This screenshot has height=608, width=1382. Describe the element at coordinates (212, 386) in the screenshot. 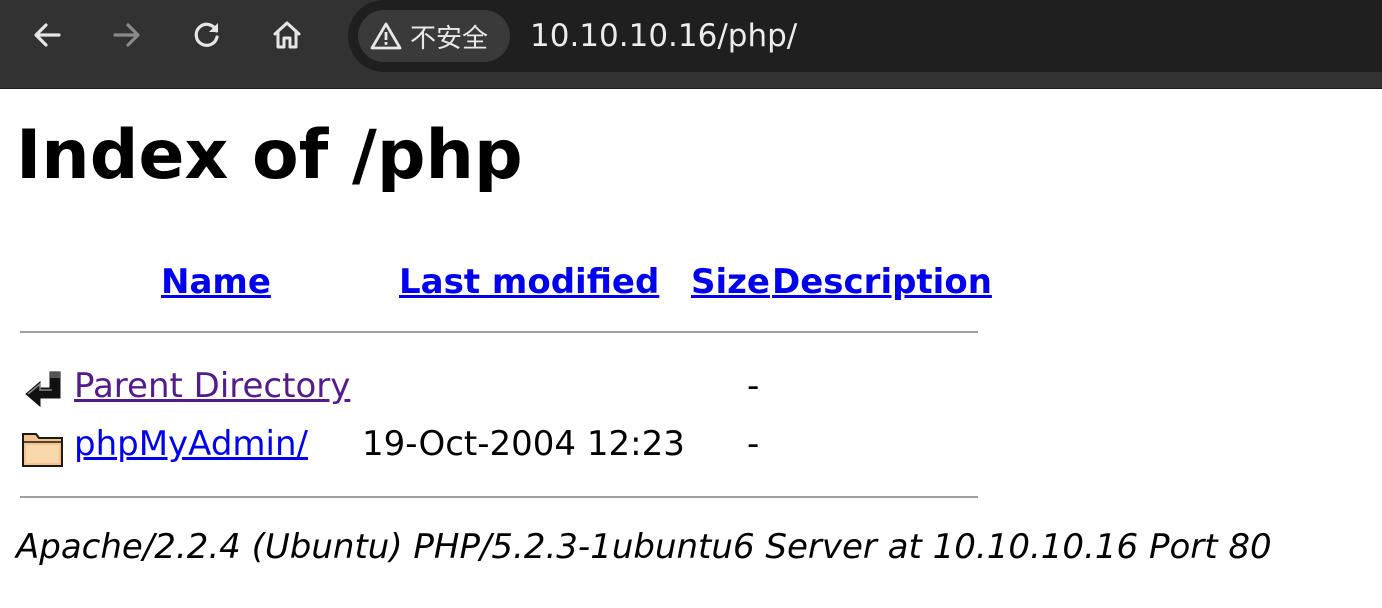

I see `parent-directory-link: Parent Directory` at that location.